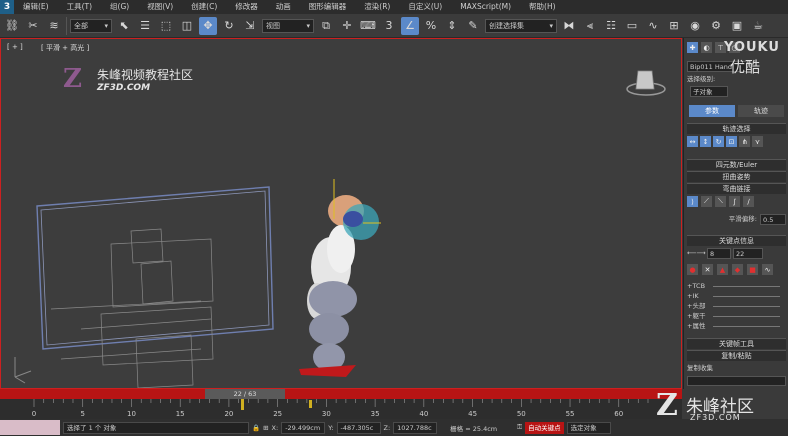 Image resolution: width=788 pixels, height=436 pixels. Describe the element at coordinates (611, 26) in the screenshot. I see `layers-icon: ☷` at that location.